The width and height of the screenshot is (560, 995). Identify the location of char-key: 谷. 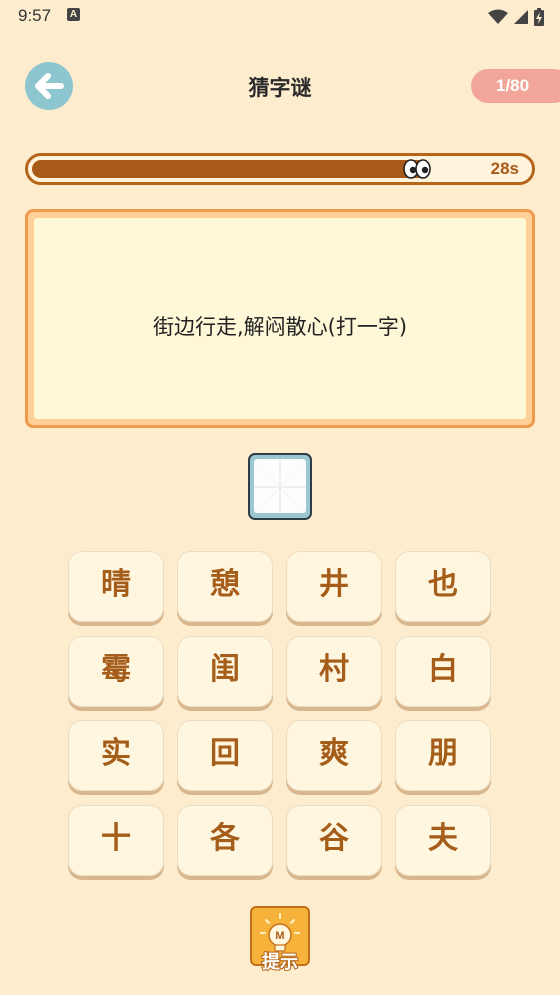
(334, 840).